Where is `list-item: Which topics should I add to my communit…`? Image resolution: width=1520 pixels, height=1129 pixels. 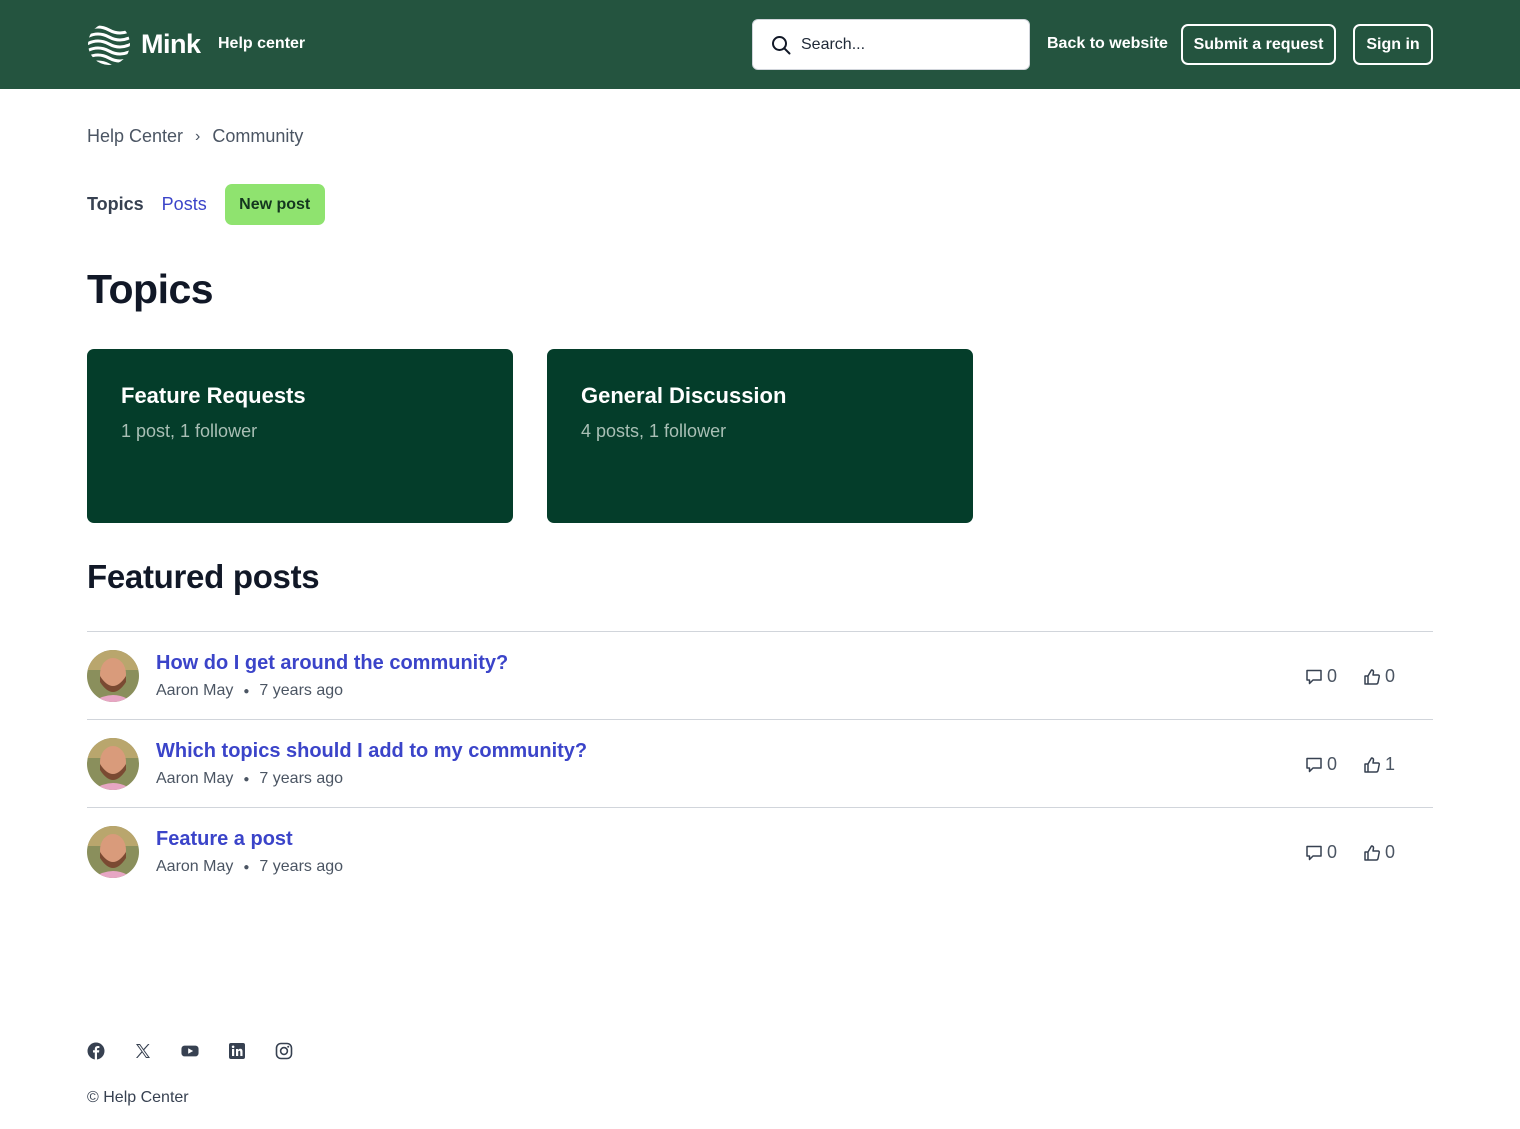
list-item: Which topics should I add to my communit… is located at coordinates (760, 763).